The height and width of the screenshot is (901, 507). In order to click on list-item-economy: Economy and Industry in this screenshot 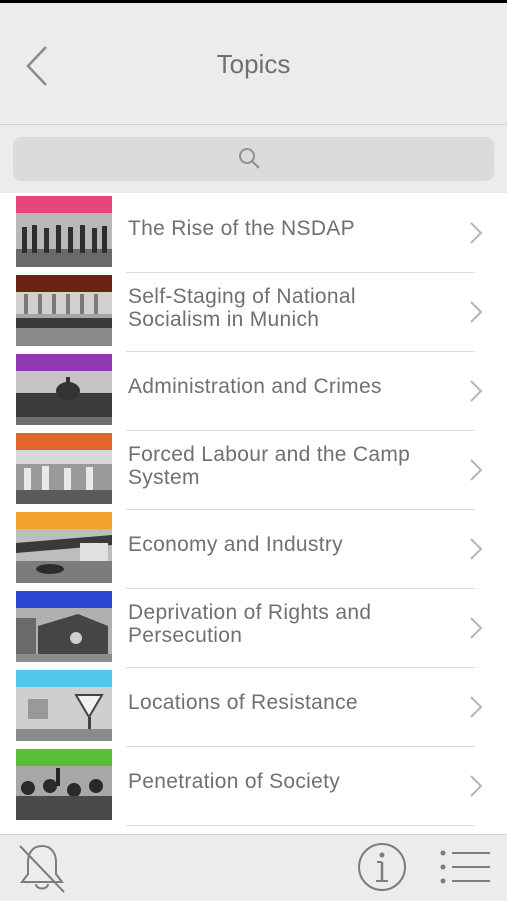, I will do `click(253, 549)`.